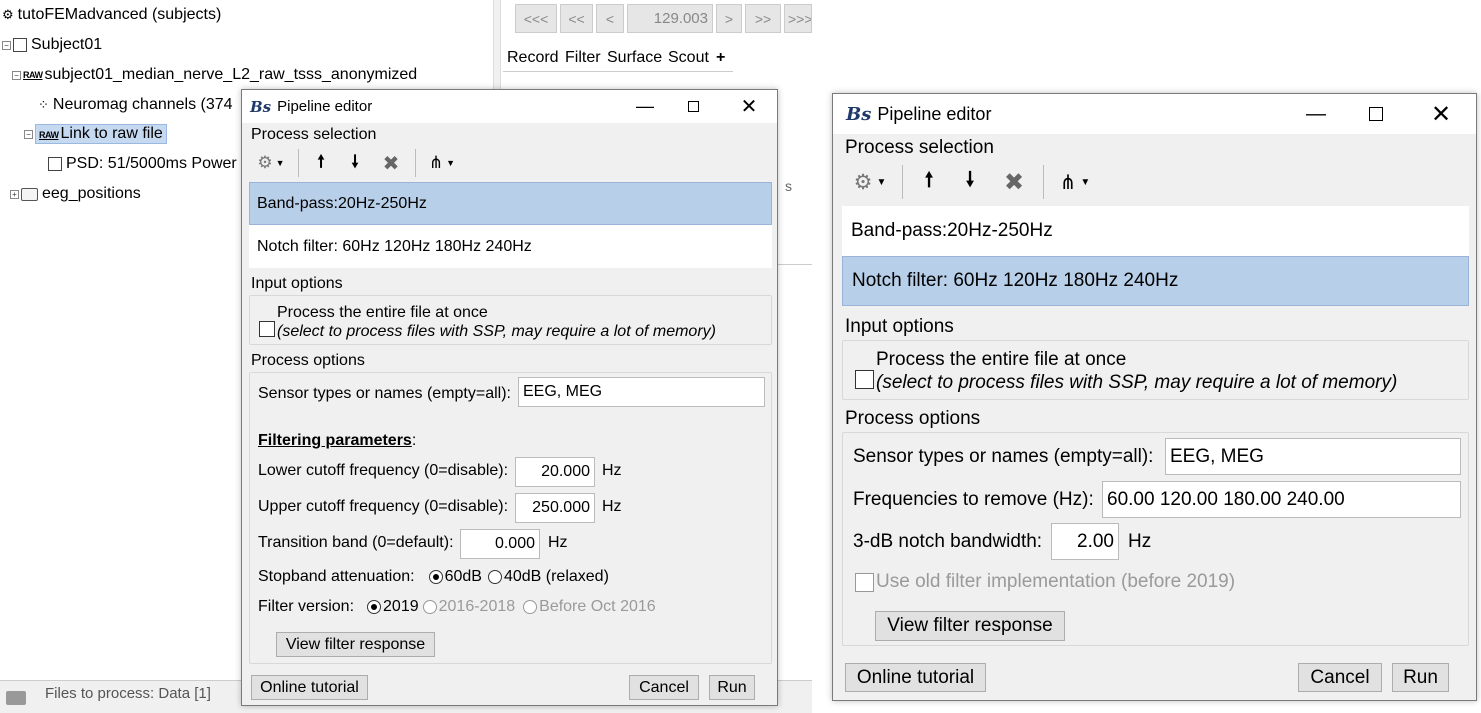 The width and height of the screenshot is (1481, 713). I want to click on version-2016-label: 2016-2018, so click(477, 606).